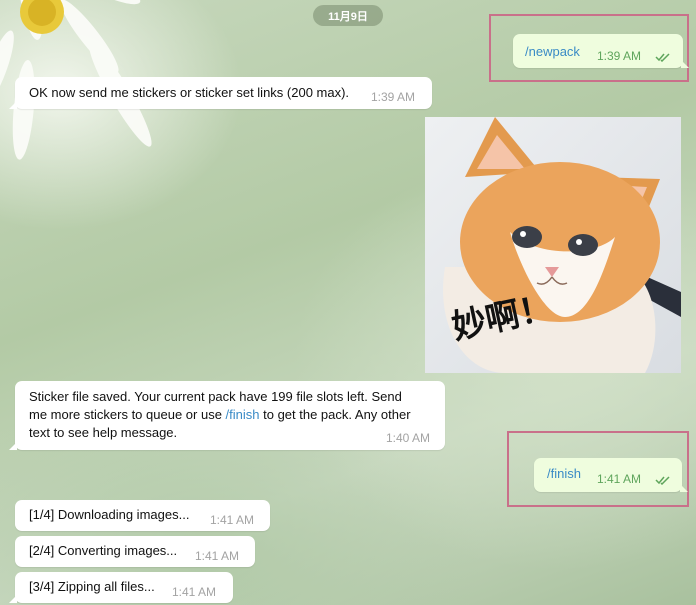  What do you see at coordinates (348, 15) in the screenshot?
I see `date-separator: 11月9日` at bounding box center [348, 15].